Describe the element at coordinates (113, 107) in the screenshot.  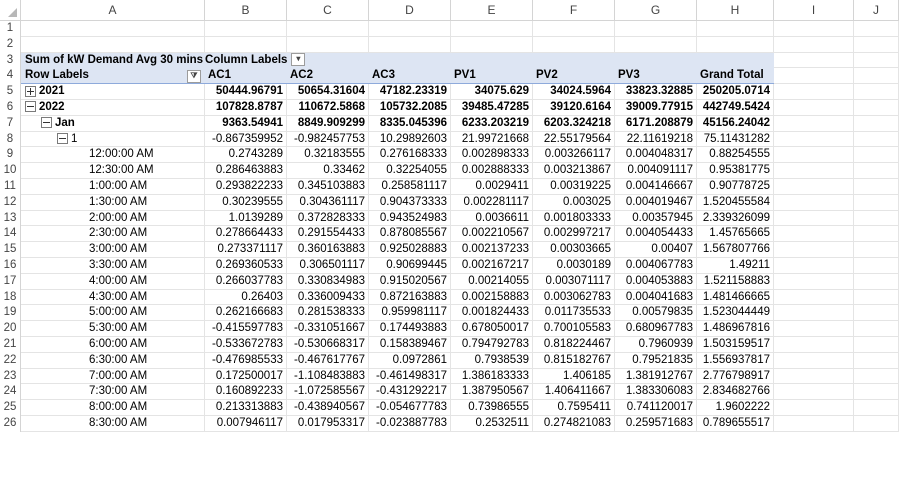
I see `row-label: 2022` at that location.